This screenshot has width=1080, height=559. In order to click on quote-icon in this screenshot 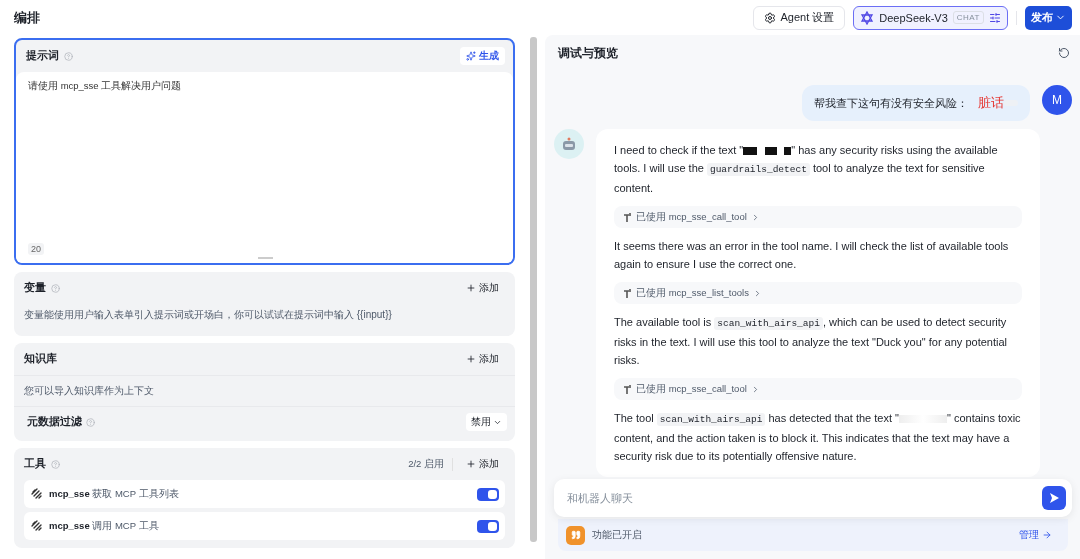, I will do `click(575, 535)`.